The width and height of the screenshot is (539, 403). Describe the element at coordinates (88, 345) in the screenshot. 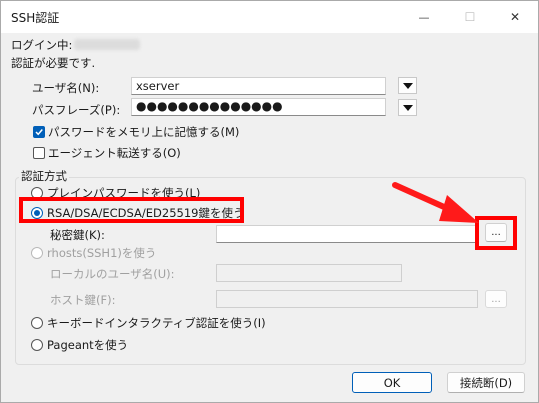

I see `pageant-label: Pageantを使う` at that location.